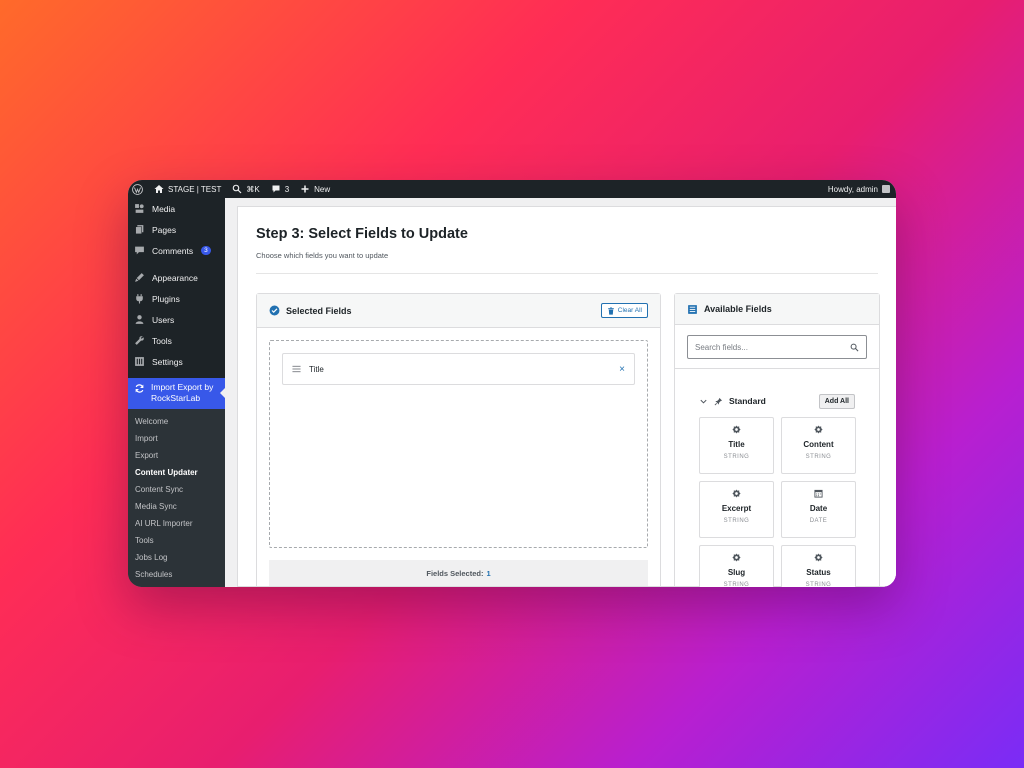 This screenshot has height=768, width=1024. Describe the element at coordinates (274, 310) in the screenshot. I see `check-circle-icon` at that location.